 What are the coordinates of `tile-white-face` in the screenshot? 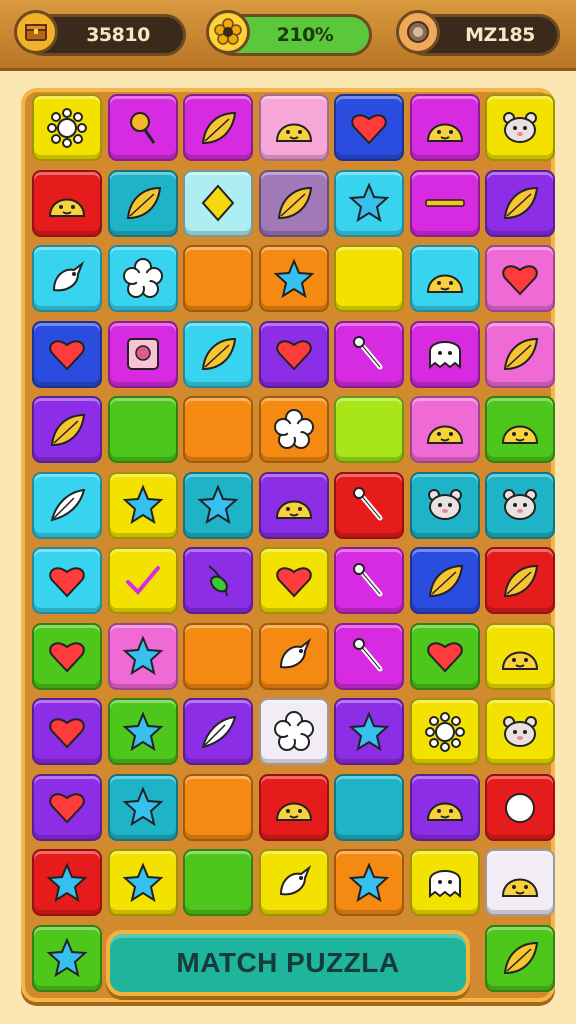 It's located at (520, 882).